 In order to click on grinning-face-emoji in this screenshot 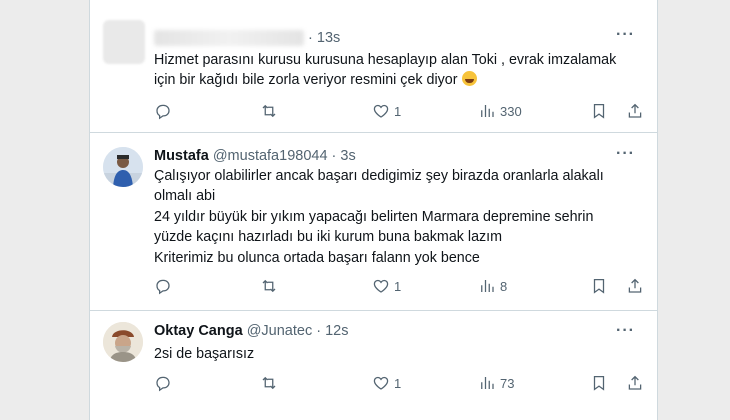, I will do `click(469, 79)`.